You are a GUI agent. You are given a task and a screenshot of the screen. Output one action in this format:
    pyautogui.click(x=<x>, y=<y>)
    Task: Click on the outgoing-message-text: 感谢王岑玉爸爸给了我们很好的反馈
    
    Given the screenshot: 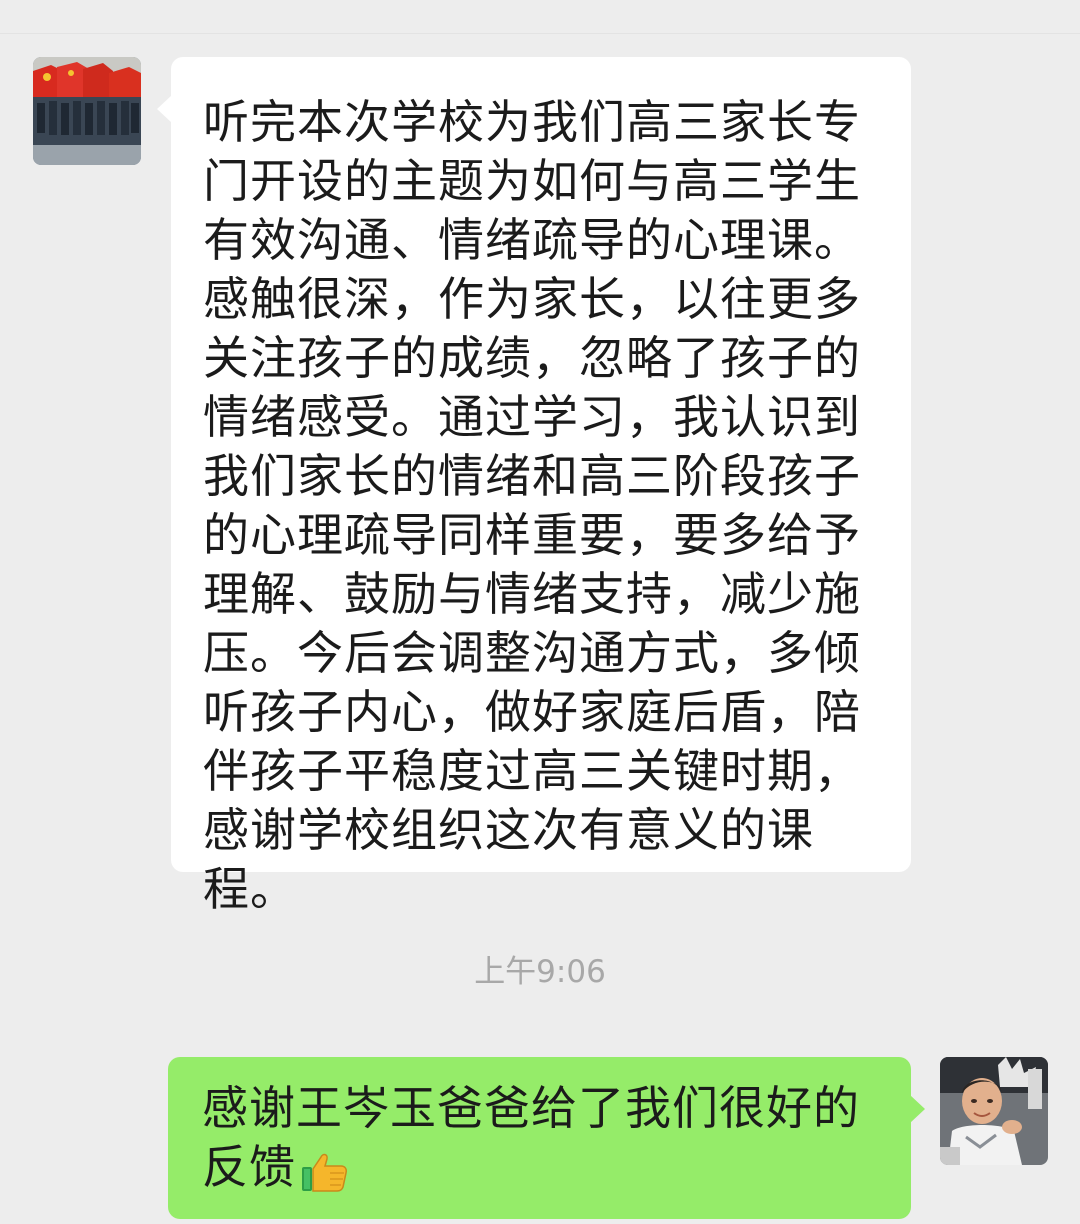 What is the action you would take?
    pyautogui.click(x=546, y=1143)
    